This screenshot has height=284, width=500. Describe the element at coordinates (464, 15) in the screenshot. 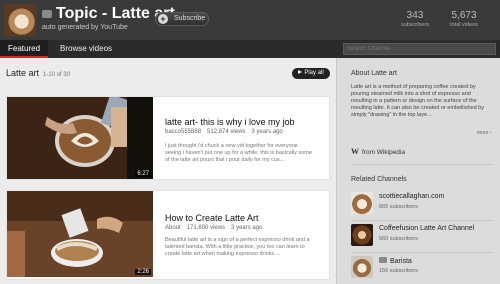

I see `video-count: 5,673` at that location.